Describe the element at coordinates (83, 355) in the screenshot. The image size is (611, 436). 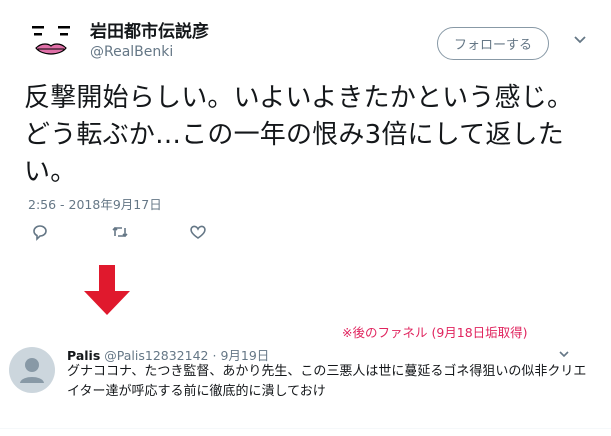
I see `reply-display-name: Palis` at that location.